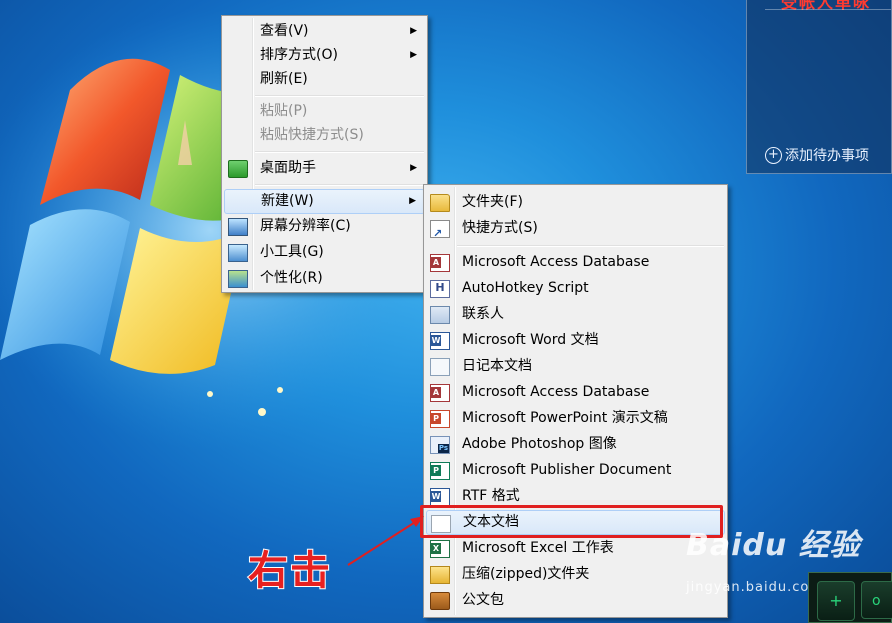 This screenshot has width=892, height=623. I want to click on watermark-brand: Baidu 经验, so click(773, 545).